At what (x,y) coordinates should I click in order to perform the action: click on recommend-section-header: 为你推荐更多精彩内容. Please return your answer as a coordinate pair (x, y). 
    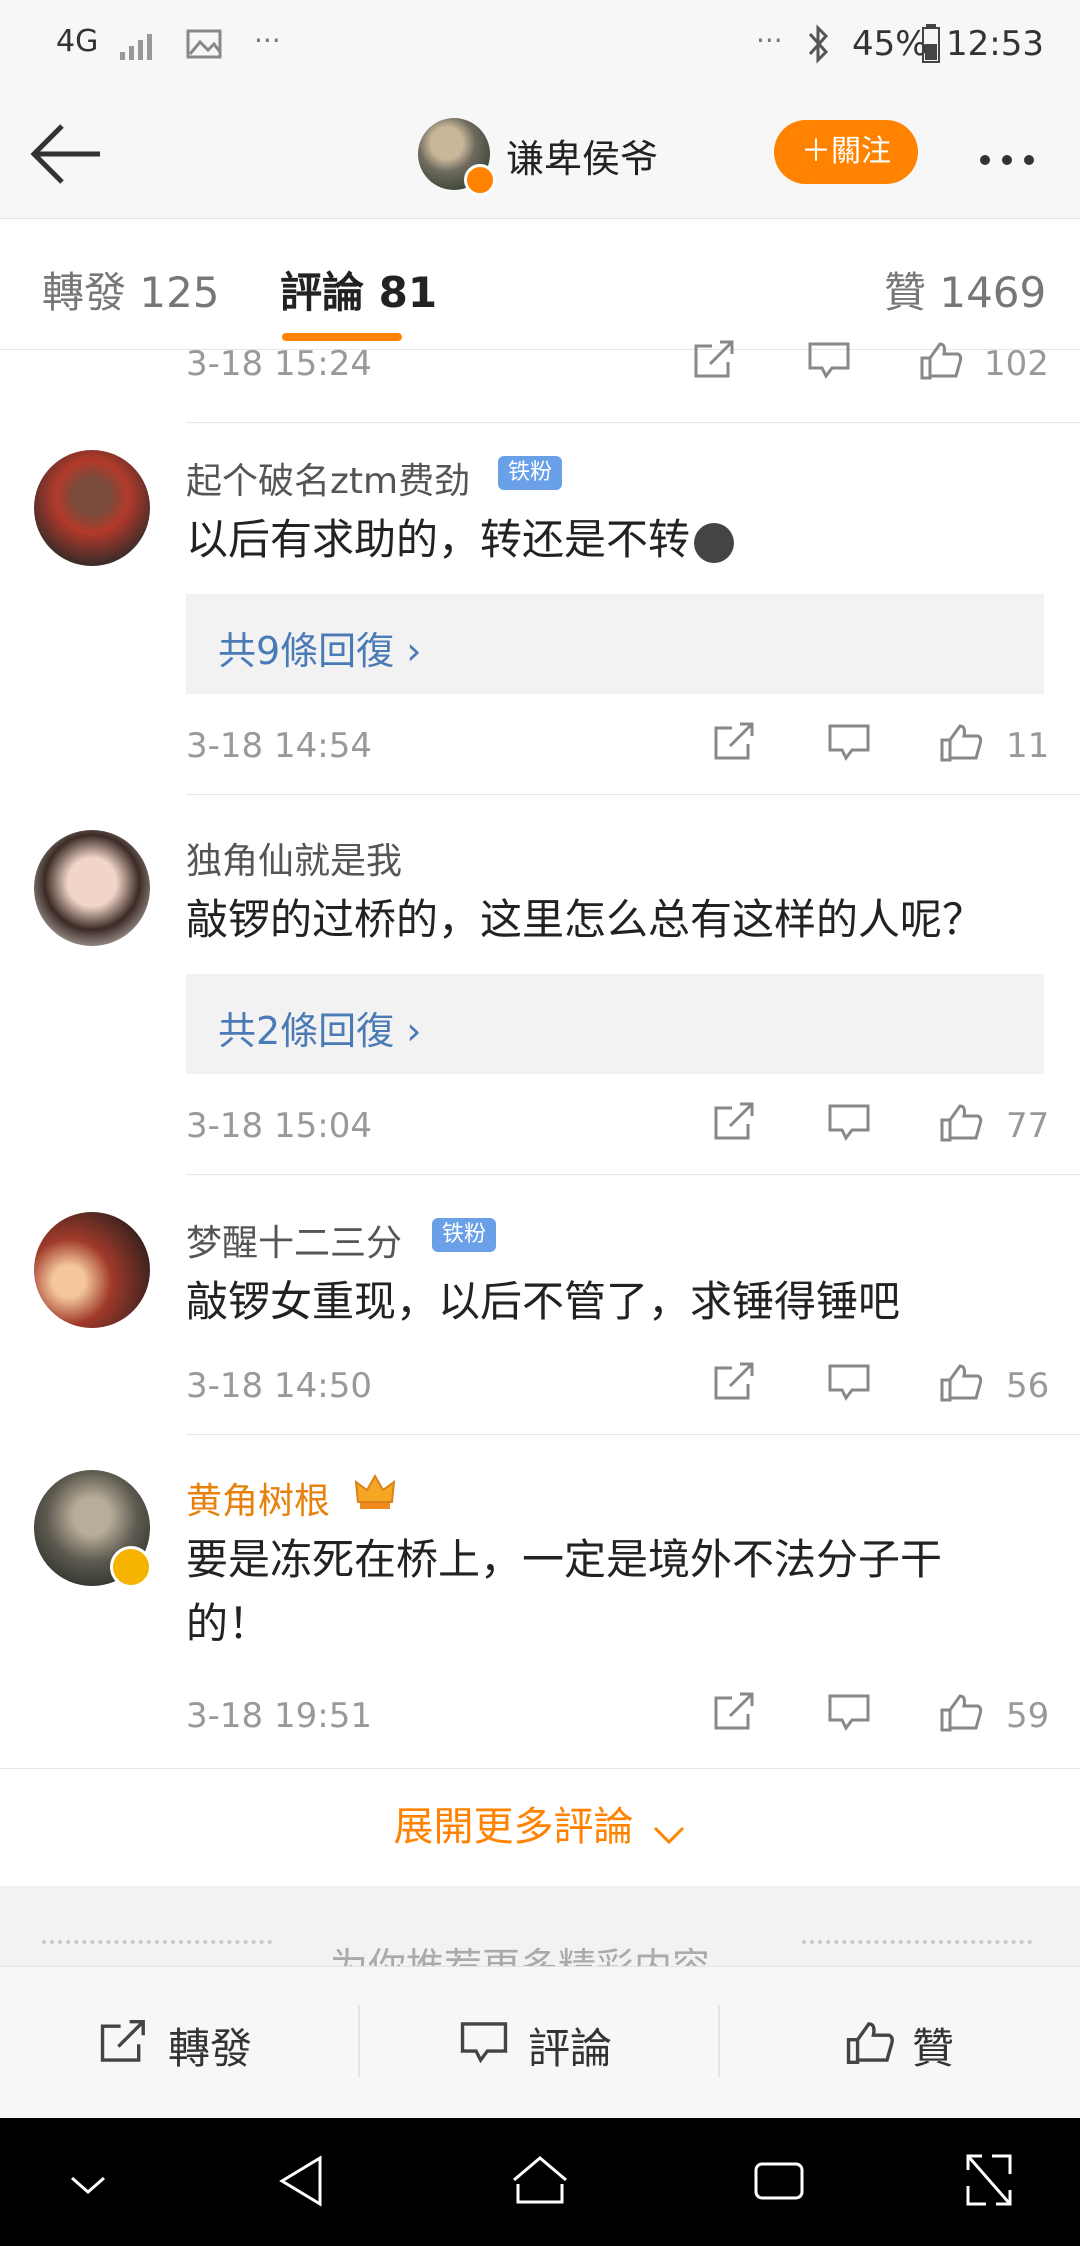
    Looking at the image, I should click on (540, 1926).